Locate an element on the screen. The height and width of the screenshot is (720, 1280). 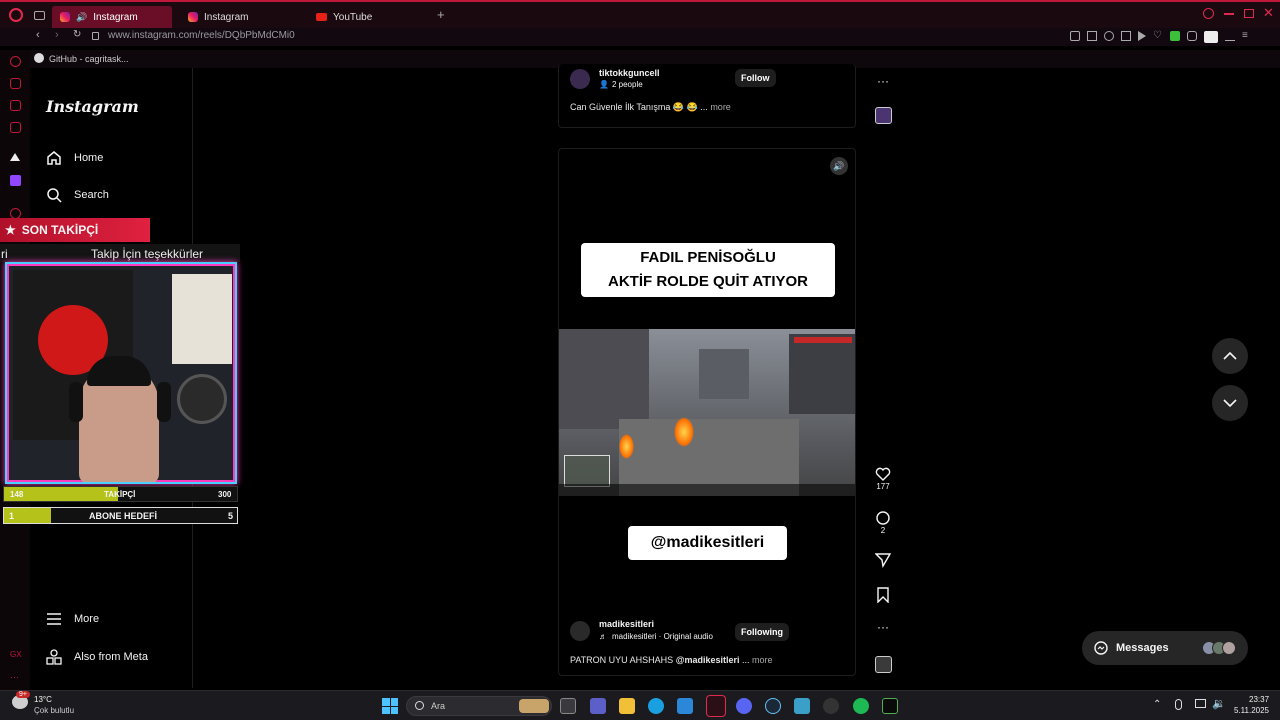
instagram-logo: Instagram is located at coordinates (92, 106).